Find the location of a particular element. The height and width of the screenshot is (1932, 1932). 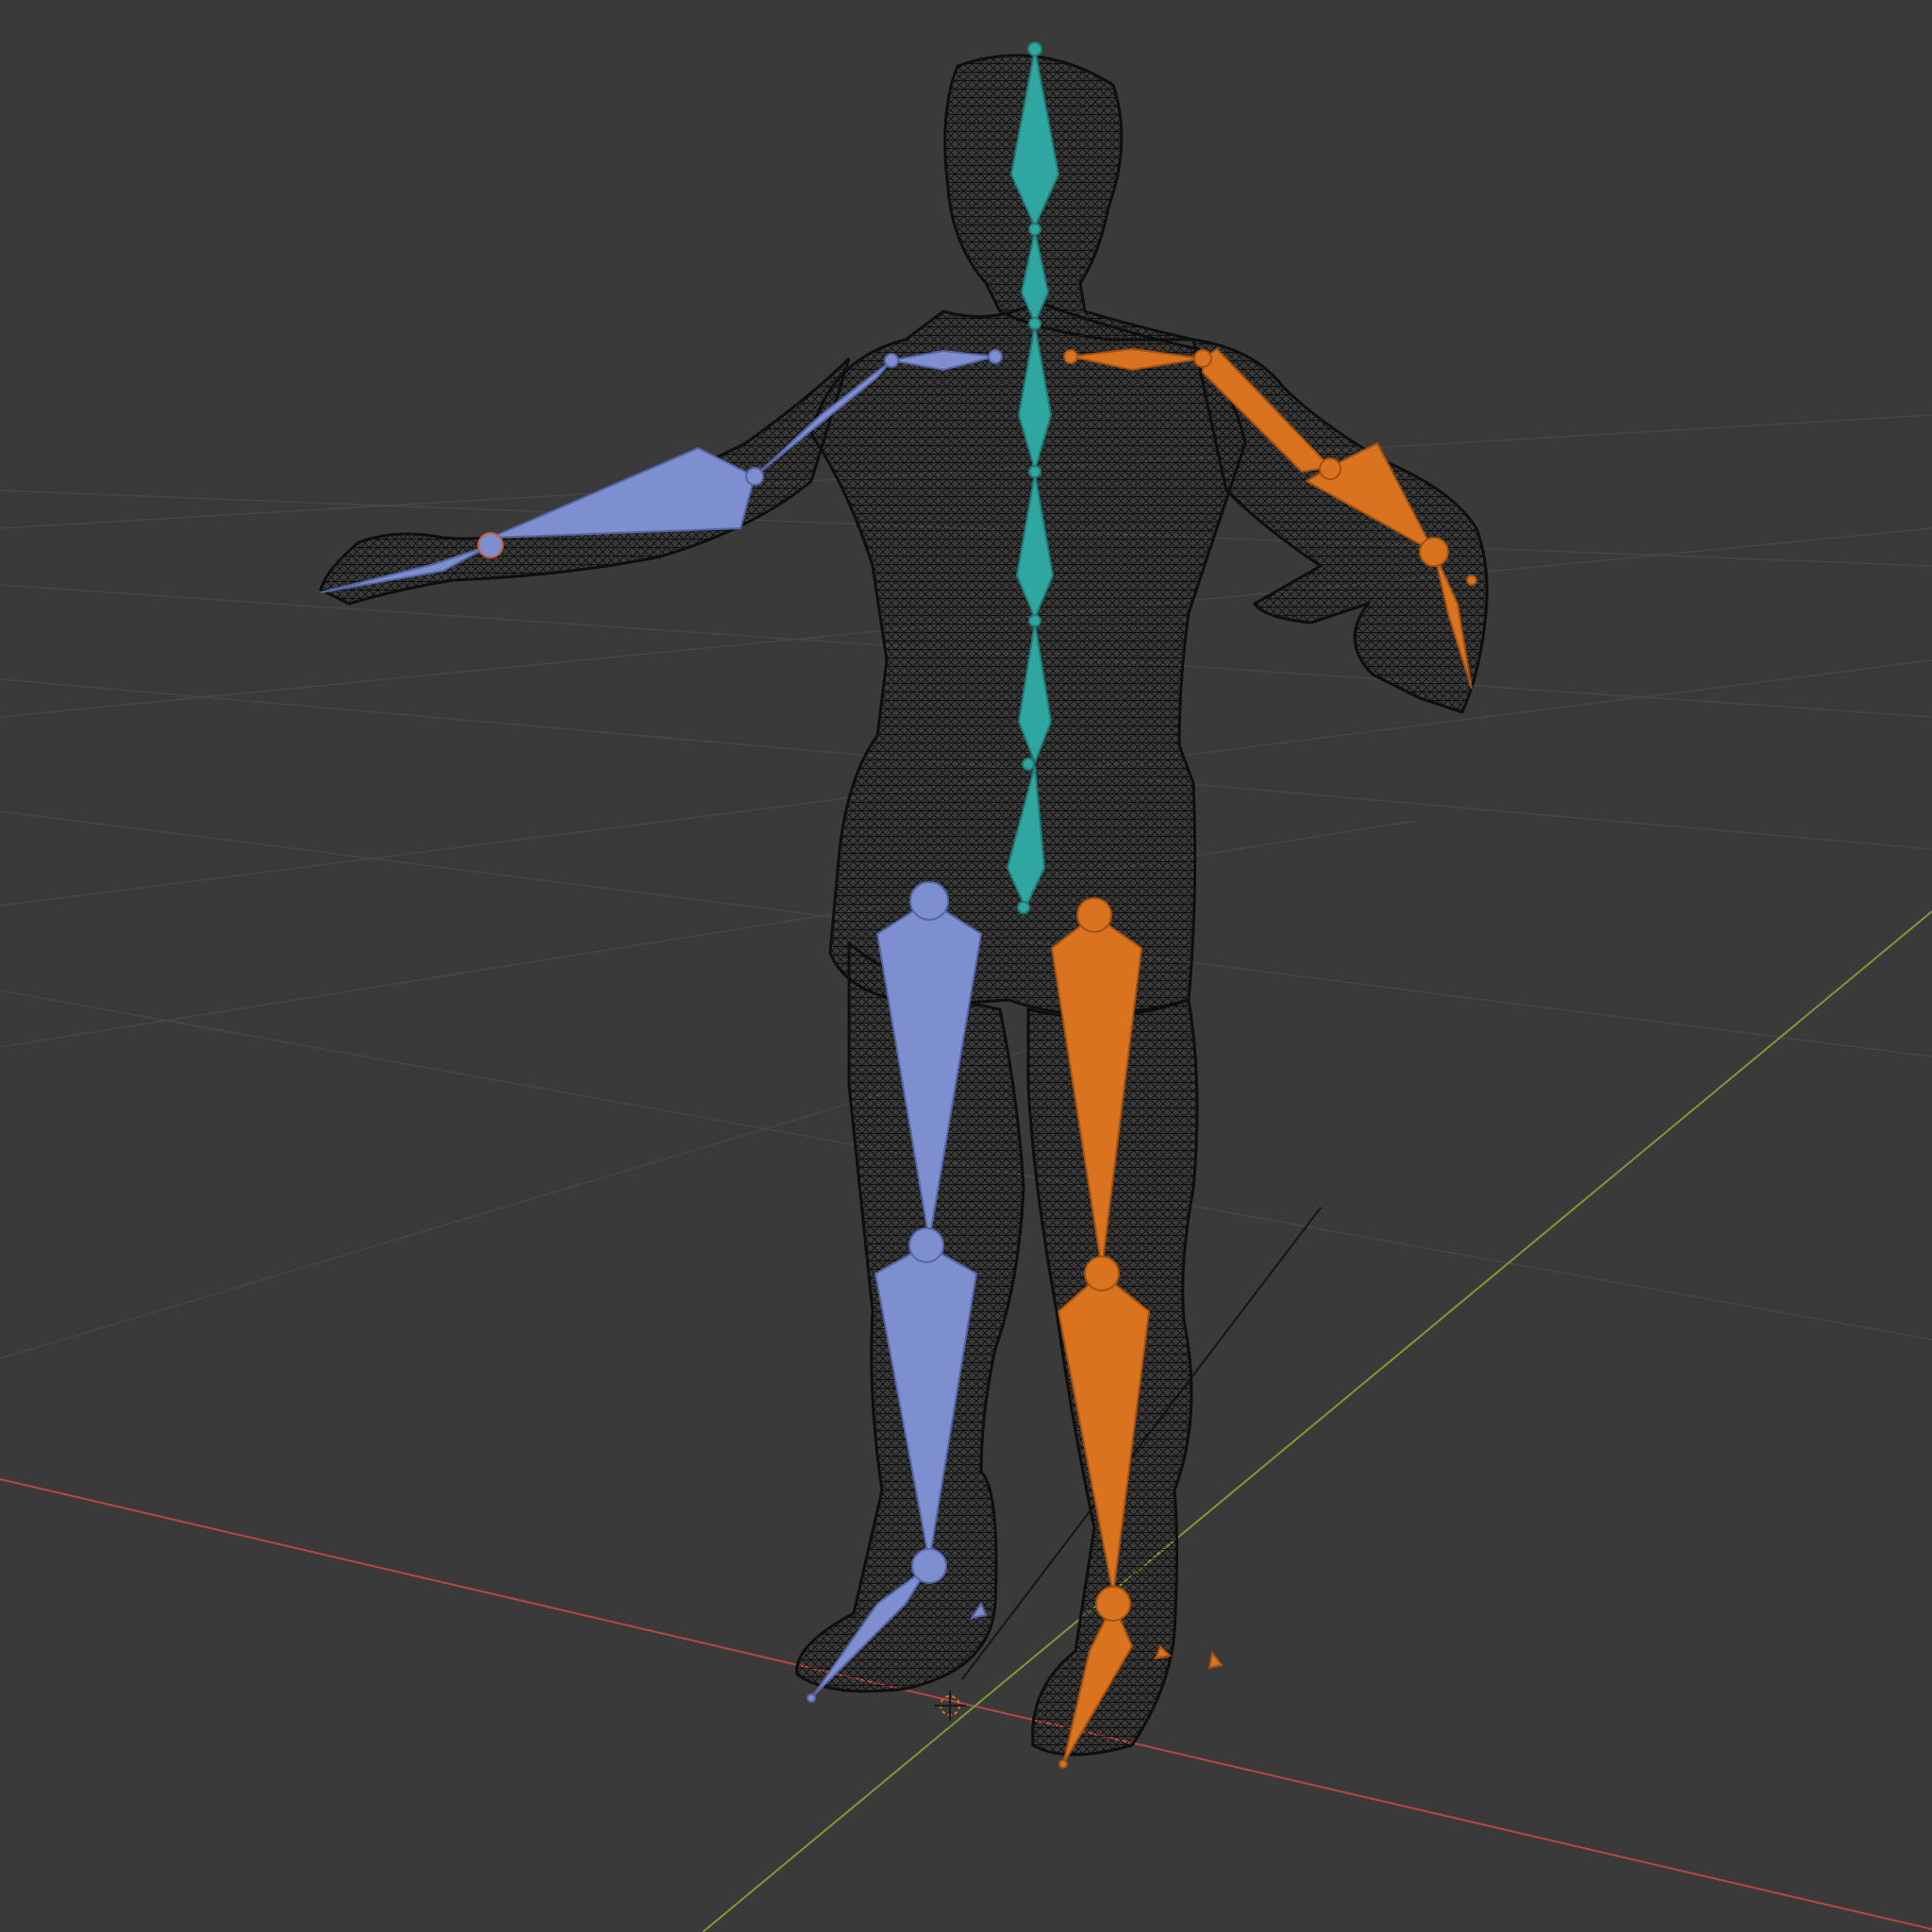

joint-elbow-l is located at coordinates (754, 477).